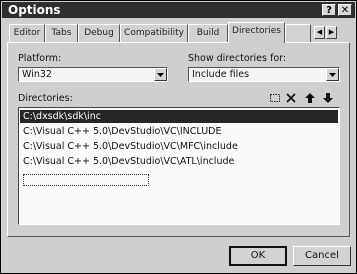 Image resolution: width=357 pixels, height=274 pixels. Describe the element at coordinates (178, 10) in the screenshot. I see `title-bar: Options ? ✕` at that location.